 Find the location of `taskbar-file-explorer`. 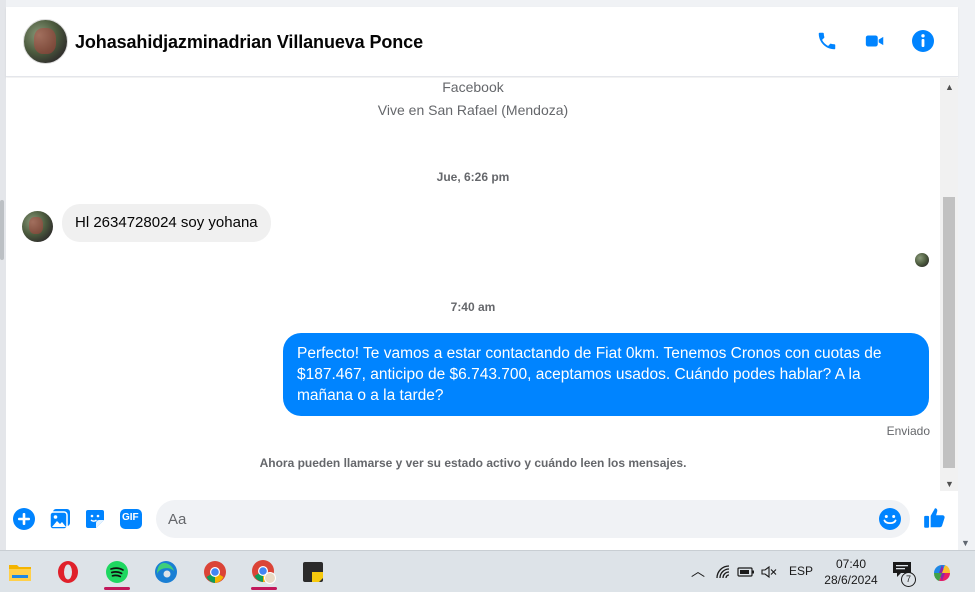

taskbar-file-explorer is located at coordinates (20, 572).